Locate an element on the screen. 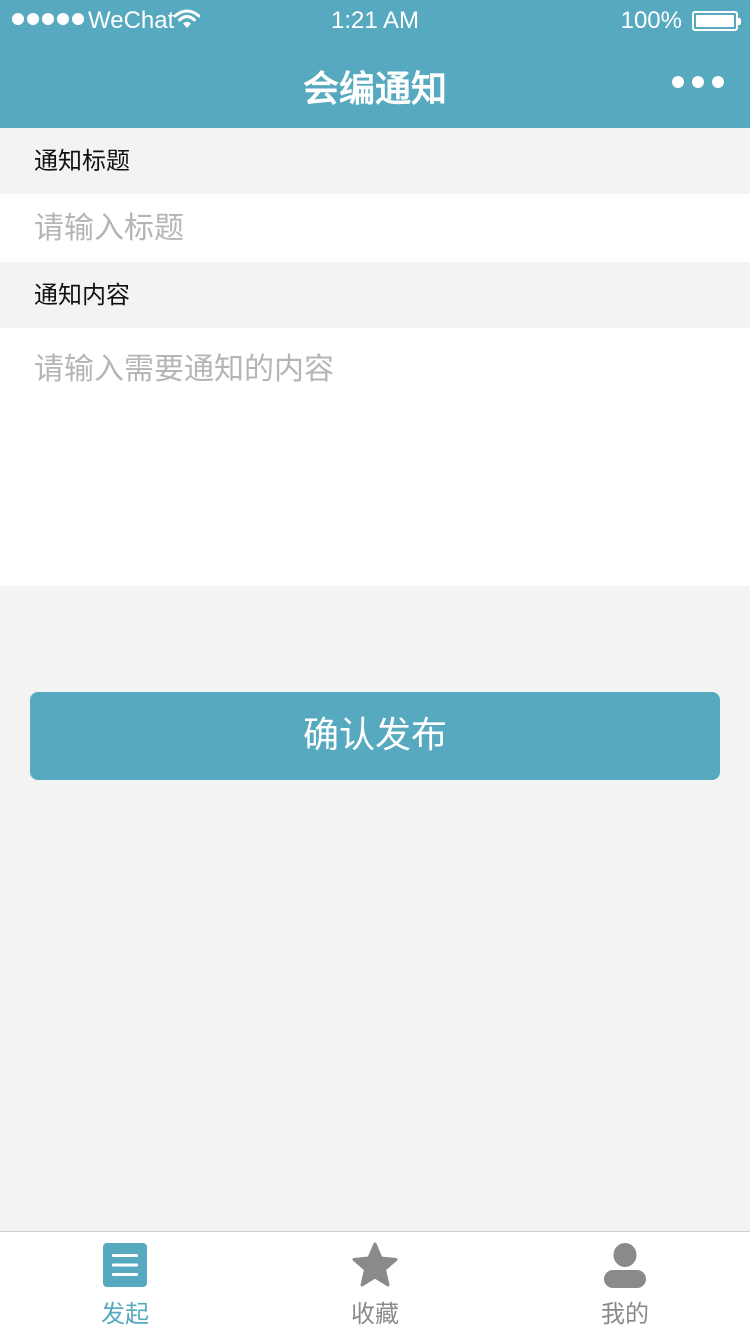  more-dots-icon is located at coordinates (698, 82).